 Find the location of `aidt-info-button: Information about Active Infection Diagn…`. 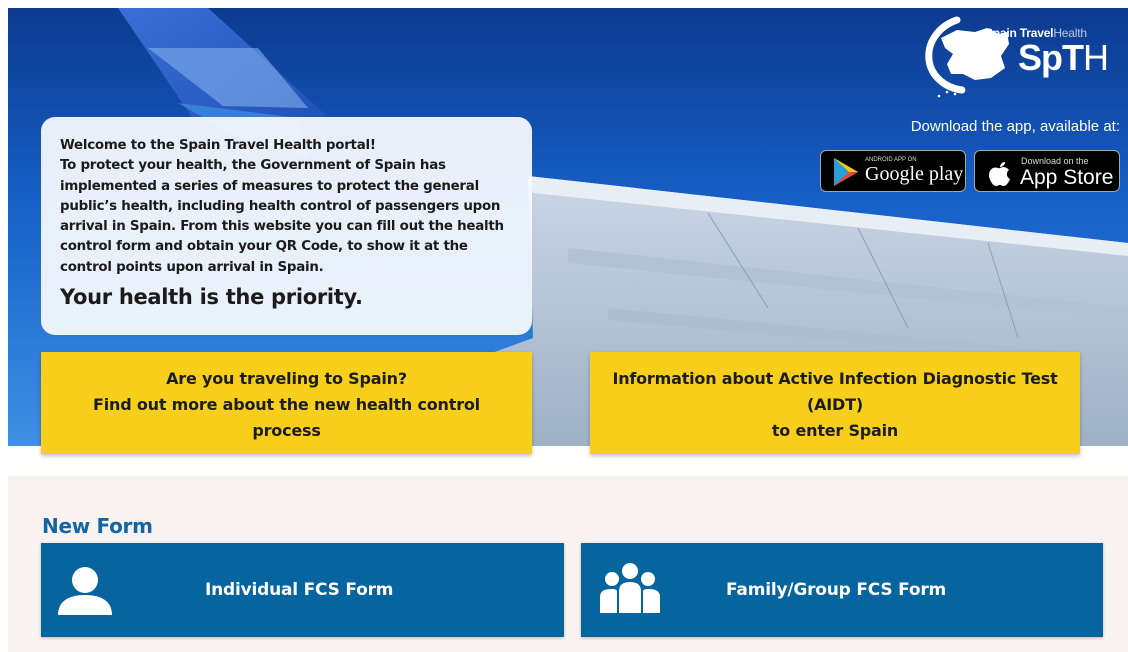

aidt-info-button: Information about Active Infection Diagn… is located at coordinates (835, 403).